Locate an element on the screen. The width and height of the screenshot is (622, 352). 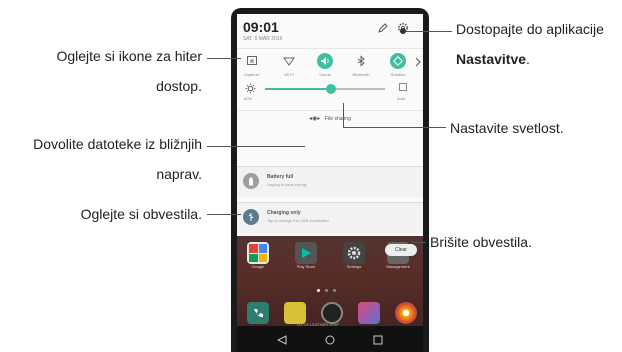
play-store-icon is located at coordinates (306, 253).